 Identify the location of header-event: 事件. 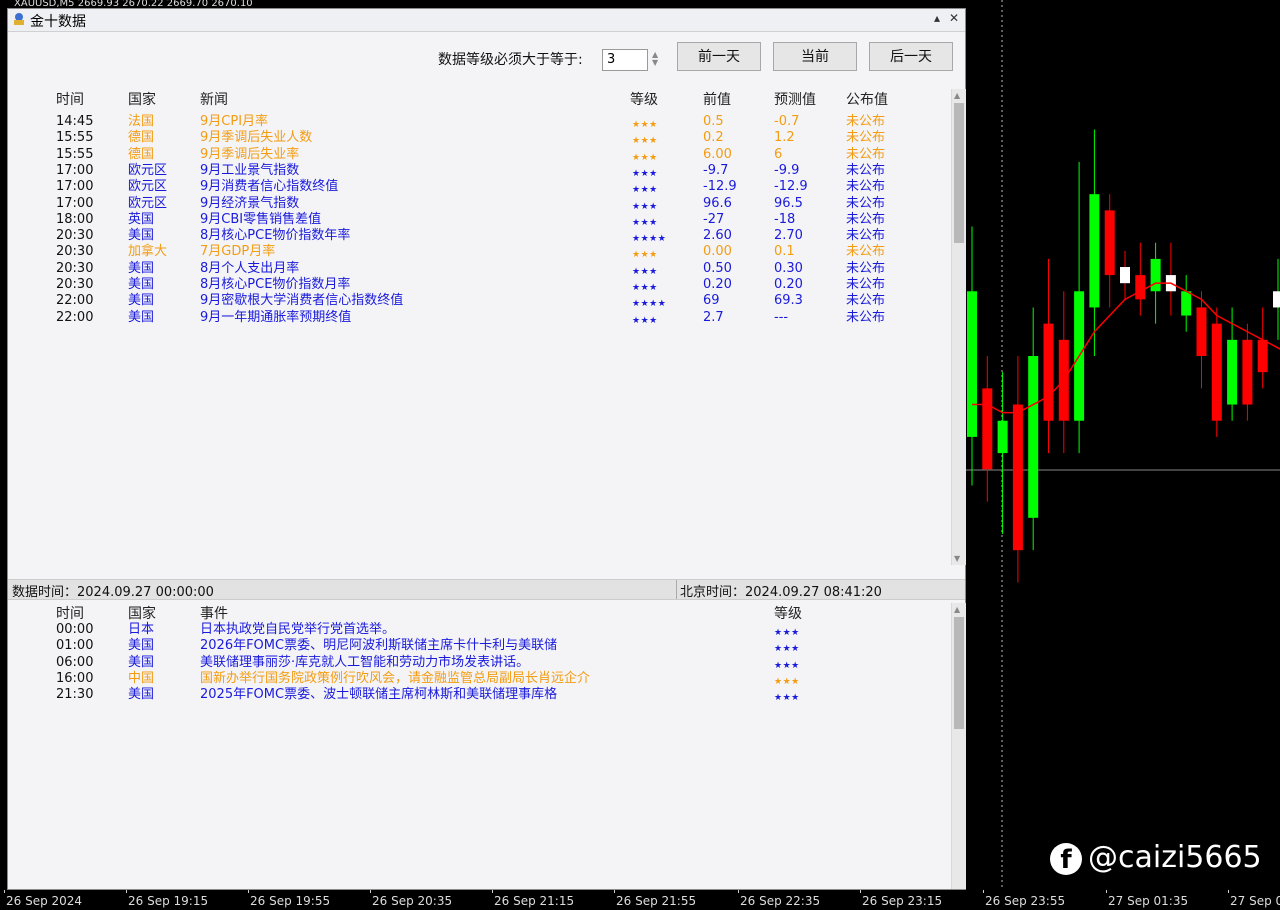
(214, 614).